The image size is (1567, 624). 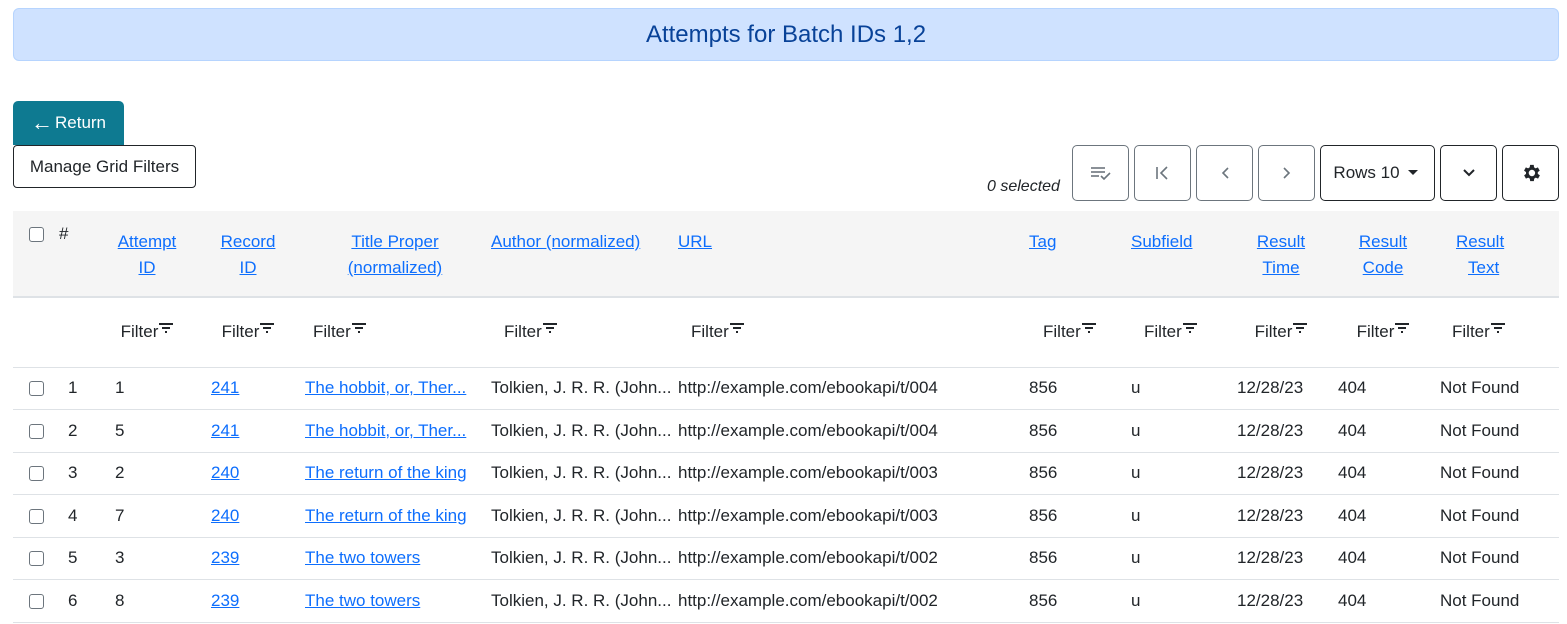 What do you see at coordinates (395, 254) in the screenshot?
I see `column-header-title-proper: Title Proper (normalized)` at bounding box center [395, 254].